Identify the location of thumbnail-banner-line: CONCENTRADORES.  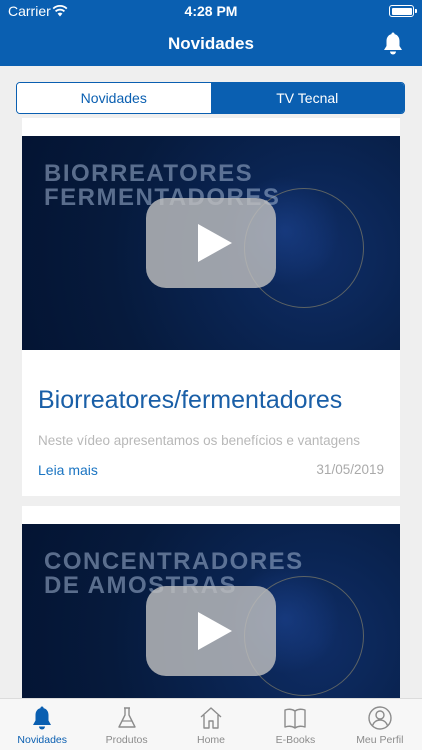
(174, 561).